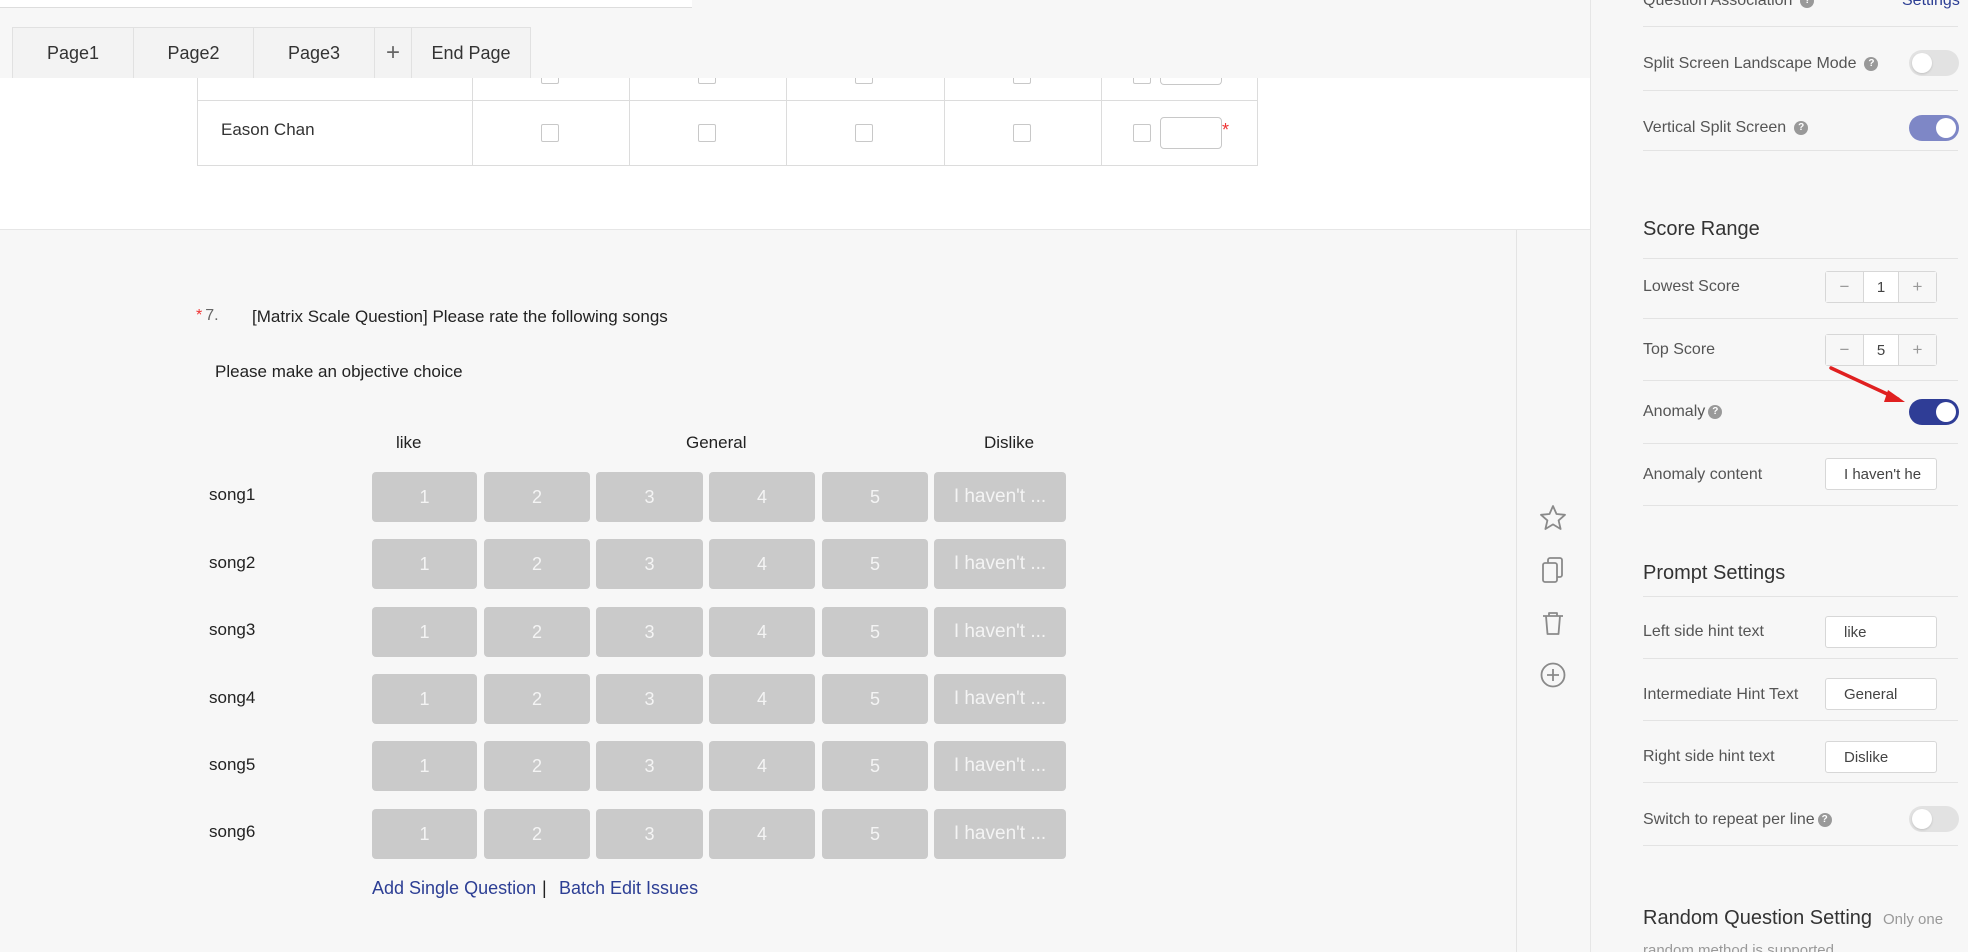  I want to click on repeat-per-line-toggle, so click(1934, 819).